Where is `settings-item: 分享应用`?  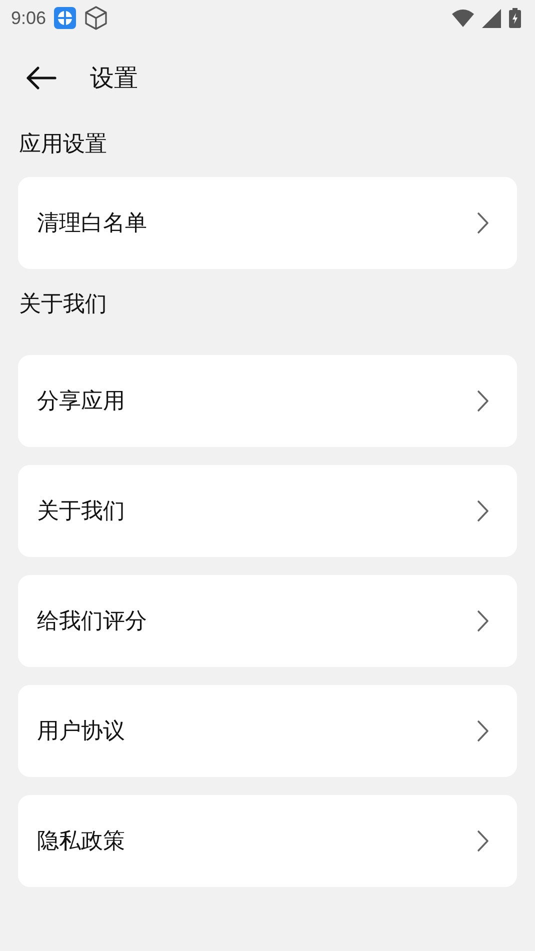 settings-item: 分享应用 is located at coordinates (267, 401).